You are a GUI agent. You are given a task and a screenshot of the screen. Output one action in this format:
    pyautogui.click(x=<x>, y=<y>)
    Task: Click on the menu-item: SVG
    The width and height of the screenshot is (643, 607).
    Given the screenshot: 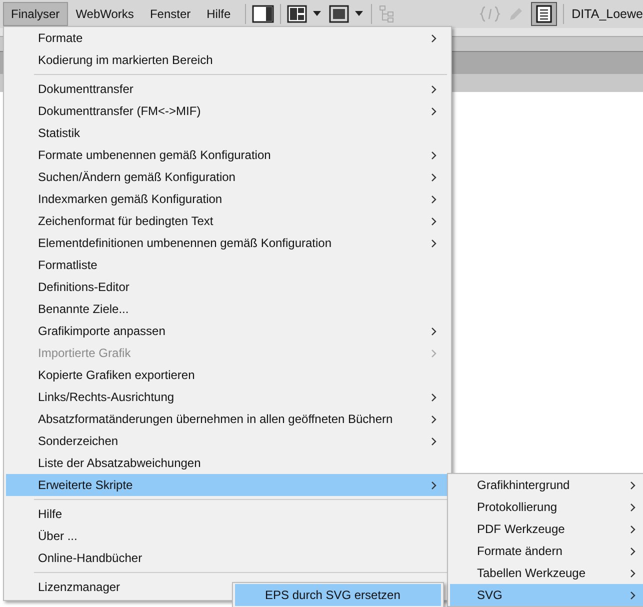 What is the action you would take?
    pyautogui.click(x=546, y=595)
    